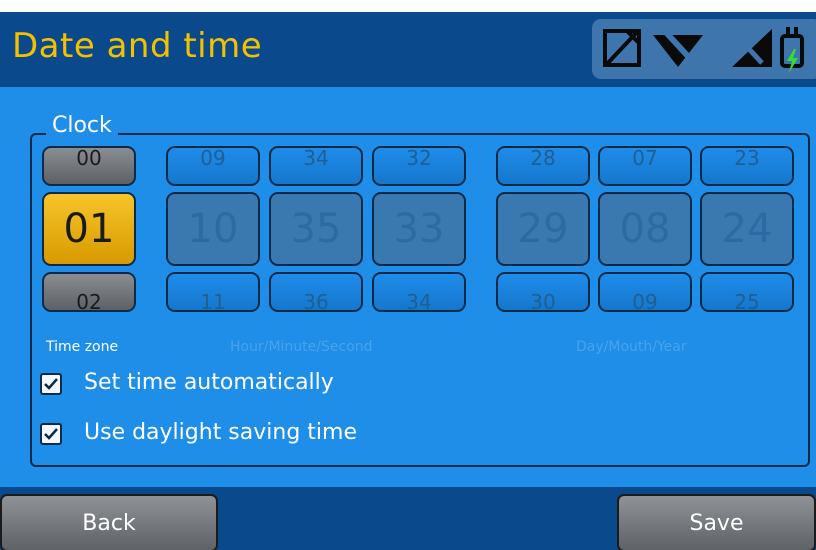 This screenshot has height=550, width=816. I want to click on hour-current-value: 10, so click(213, 229).